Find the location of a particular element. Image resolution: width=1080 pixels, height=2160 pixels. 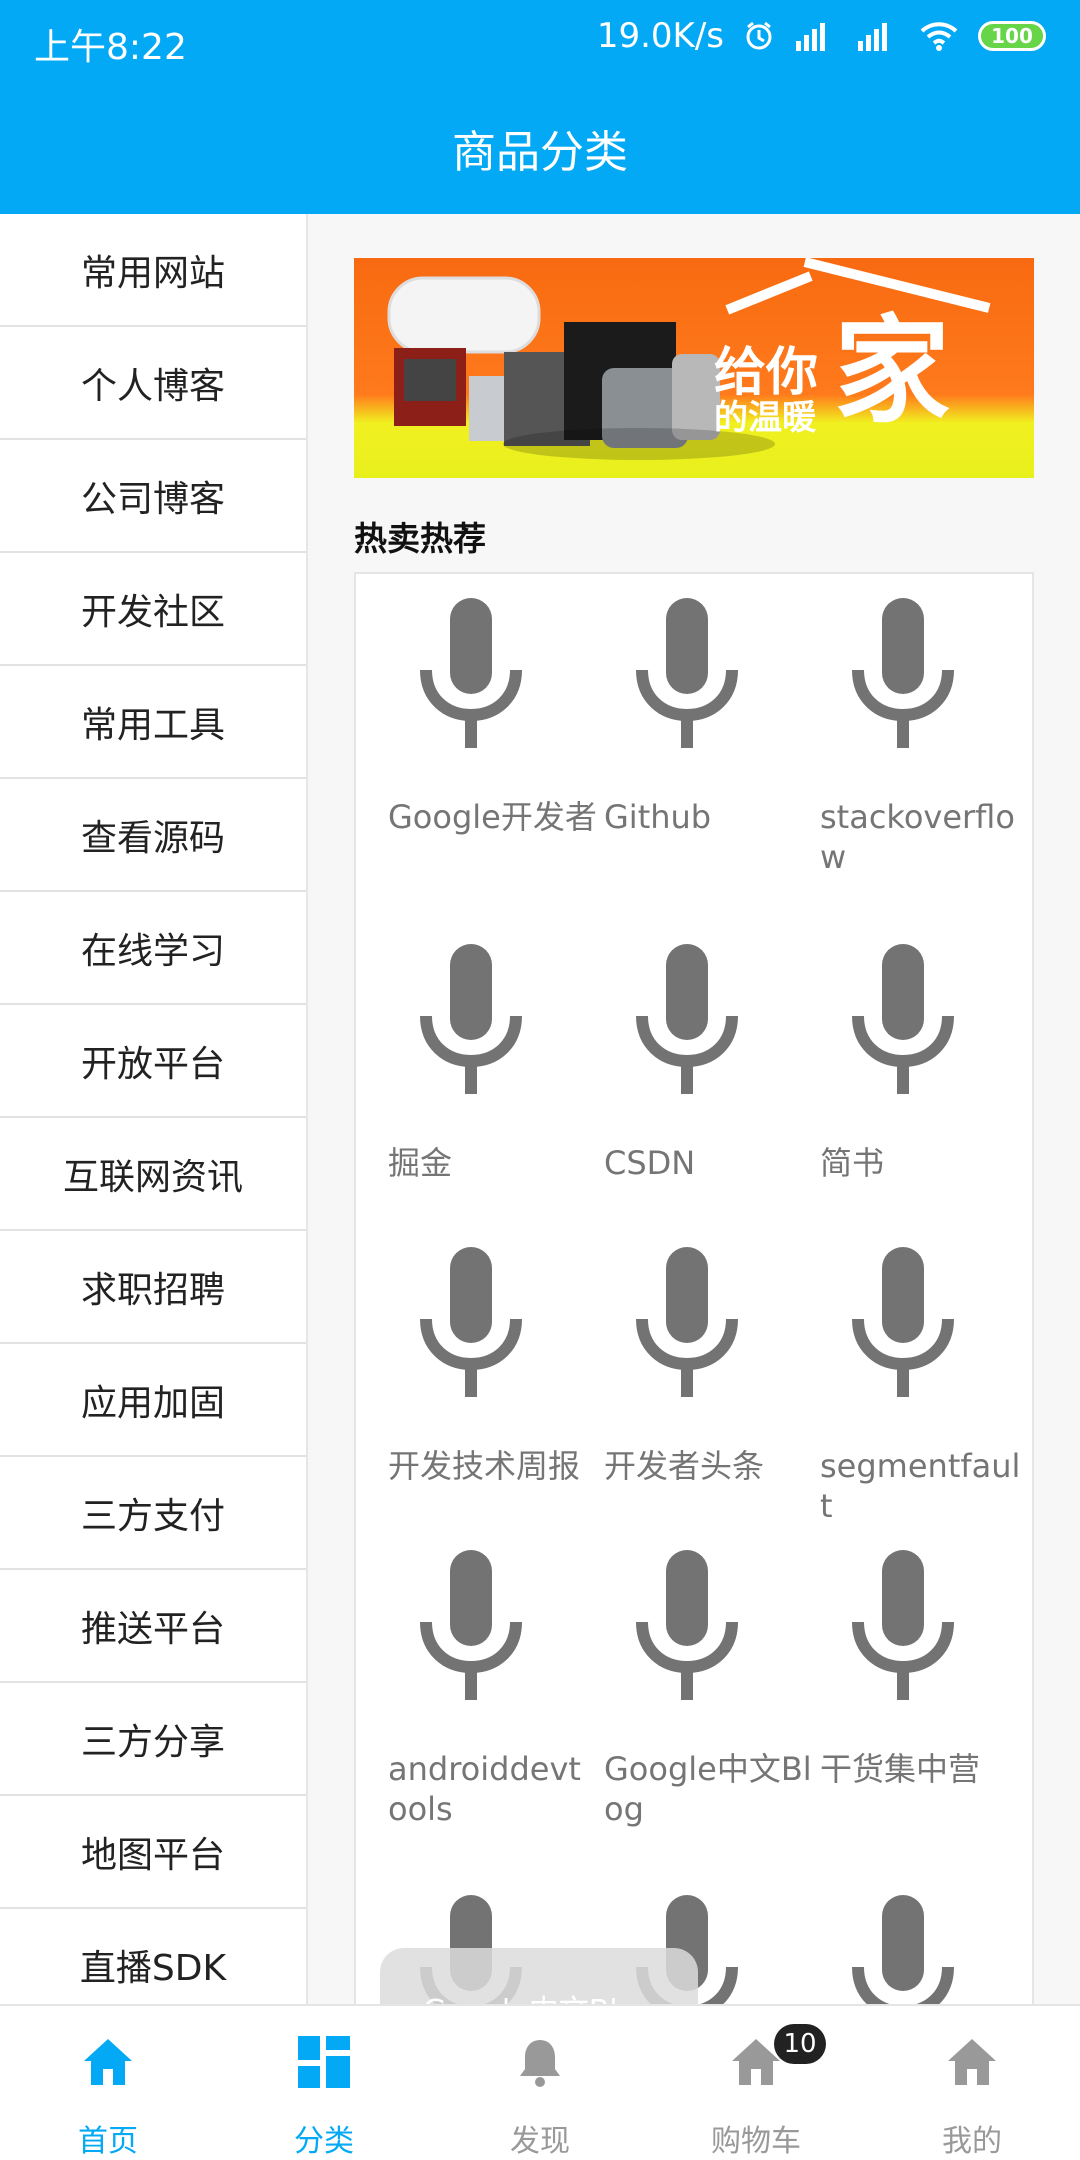

sidebar-item-label: 在线学习 is located at coordinates (152, 951).